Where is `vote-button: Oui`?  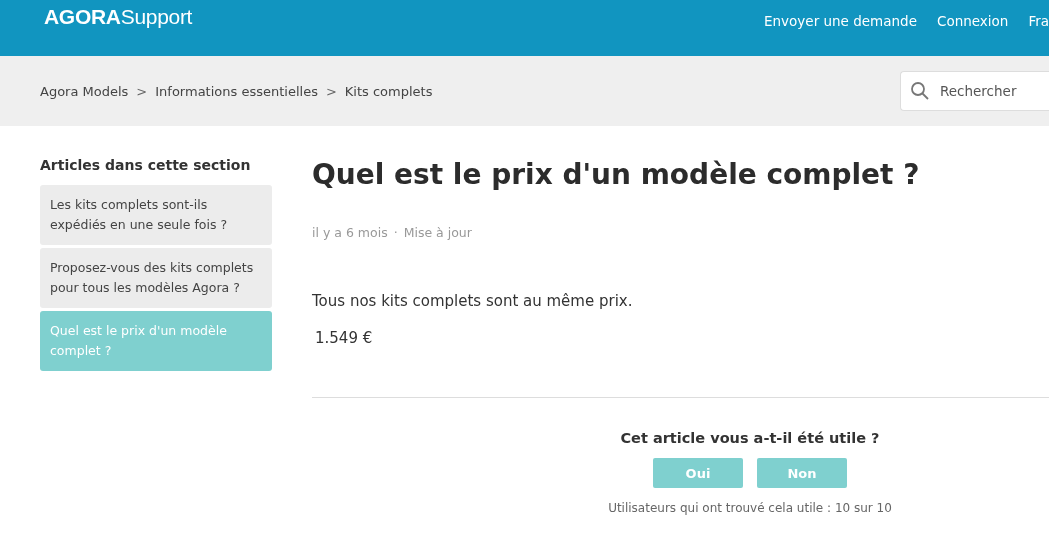
vote-button: Oui is located at coordinates (698, 473).